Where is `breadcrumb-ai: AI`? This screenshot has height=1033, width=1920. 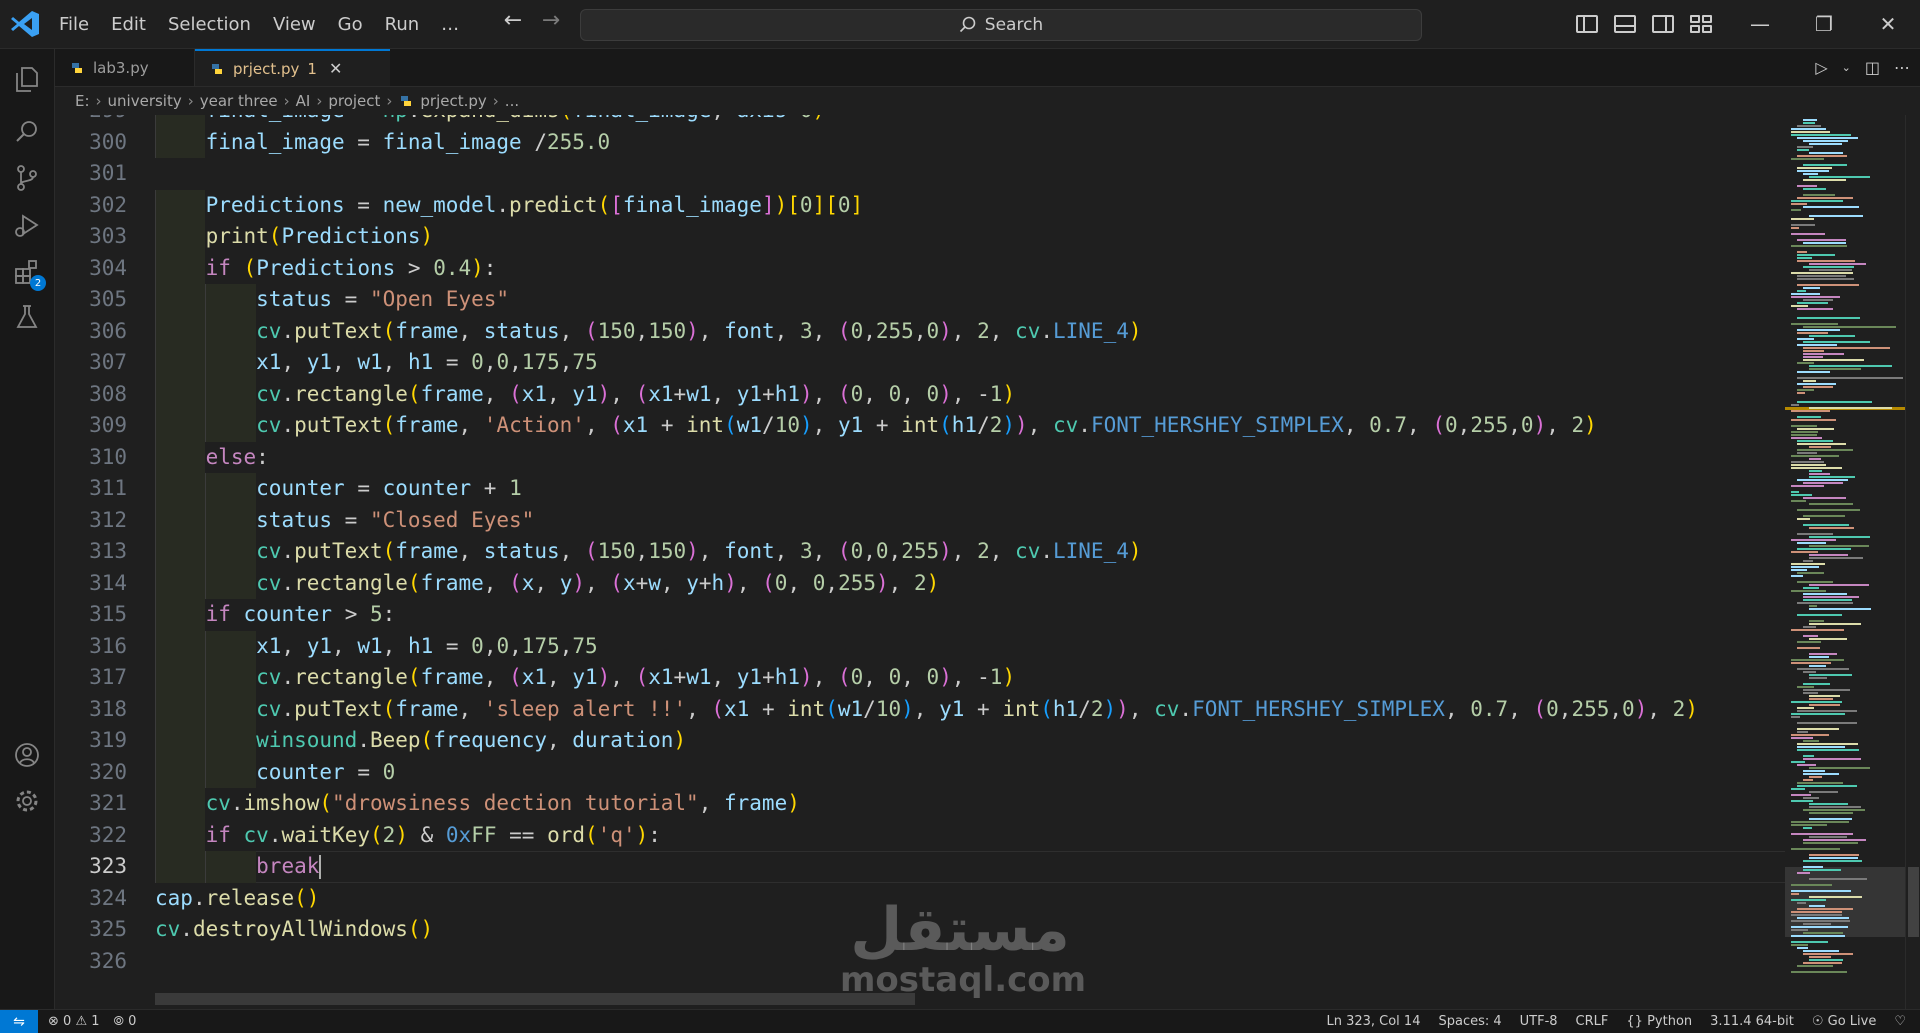 breadcrumb-ai: AI is located at coordinates (303, 101).